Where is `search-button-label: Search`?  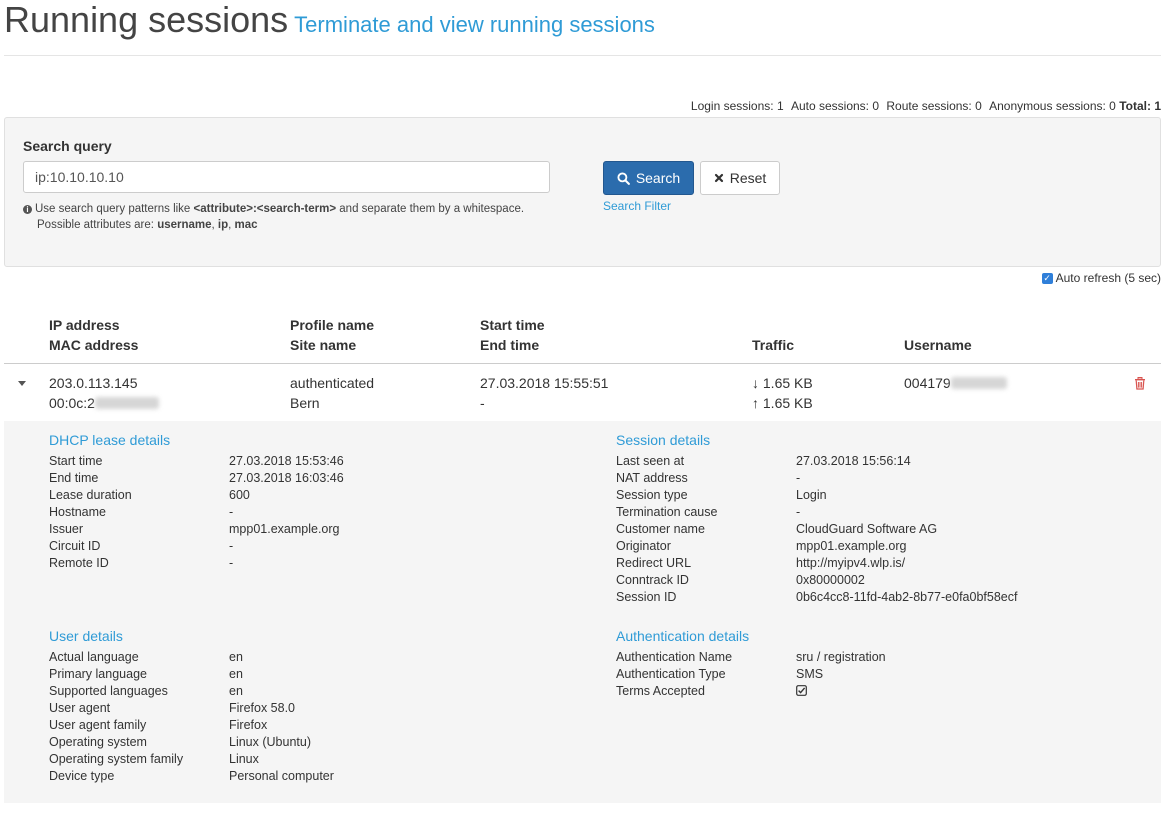
search-button-label: Search is located at coordinates (658, 178).